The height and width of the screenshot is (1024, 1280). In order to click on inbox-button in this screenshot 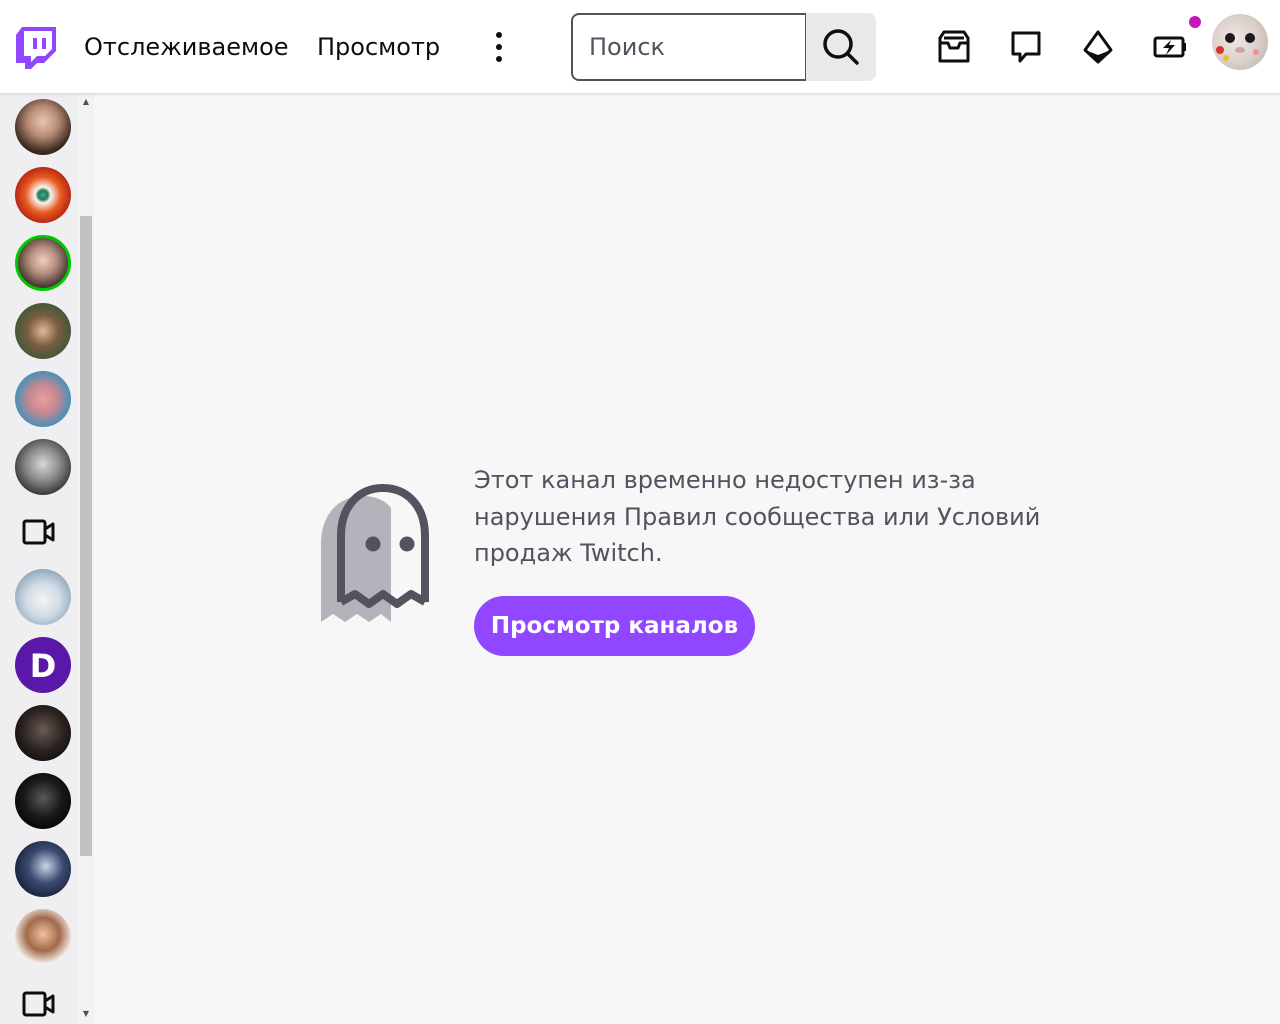, I will do `click(954, 47)`.